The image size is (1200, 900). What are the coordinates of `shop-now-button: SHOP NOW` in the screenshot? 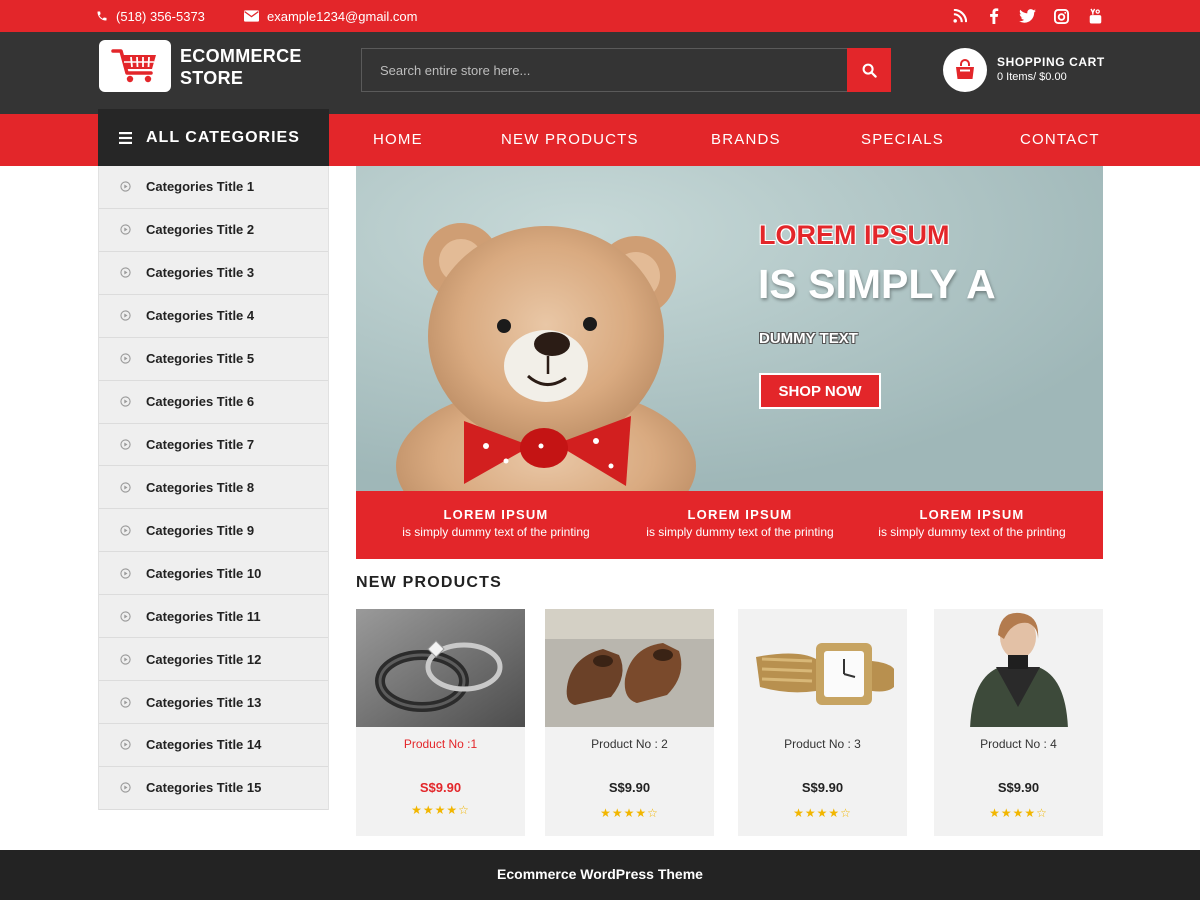 It's located at (820, 391).